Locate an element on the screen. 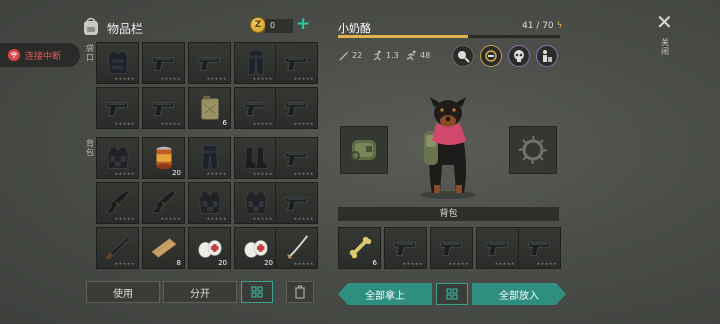 This screenshot has height=324, width=720. take-all-button: 全部拿上 is located at coordinates (385, 294).